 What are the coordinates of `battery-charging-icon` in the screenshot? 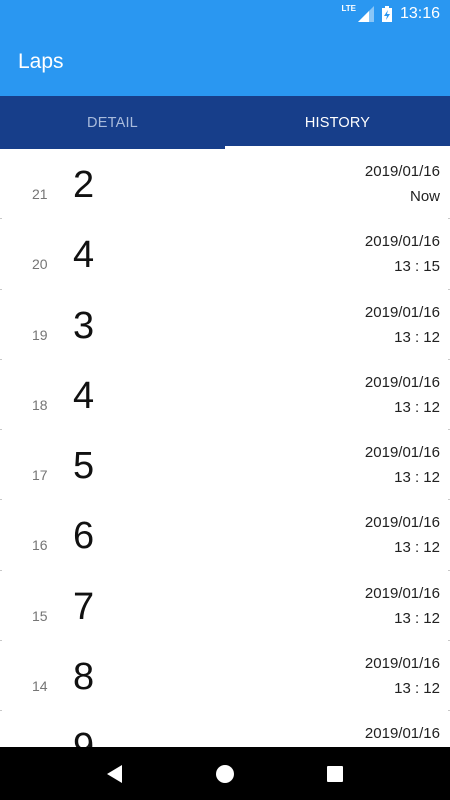 It's located at (386, 14).